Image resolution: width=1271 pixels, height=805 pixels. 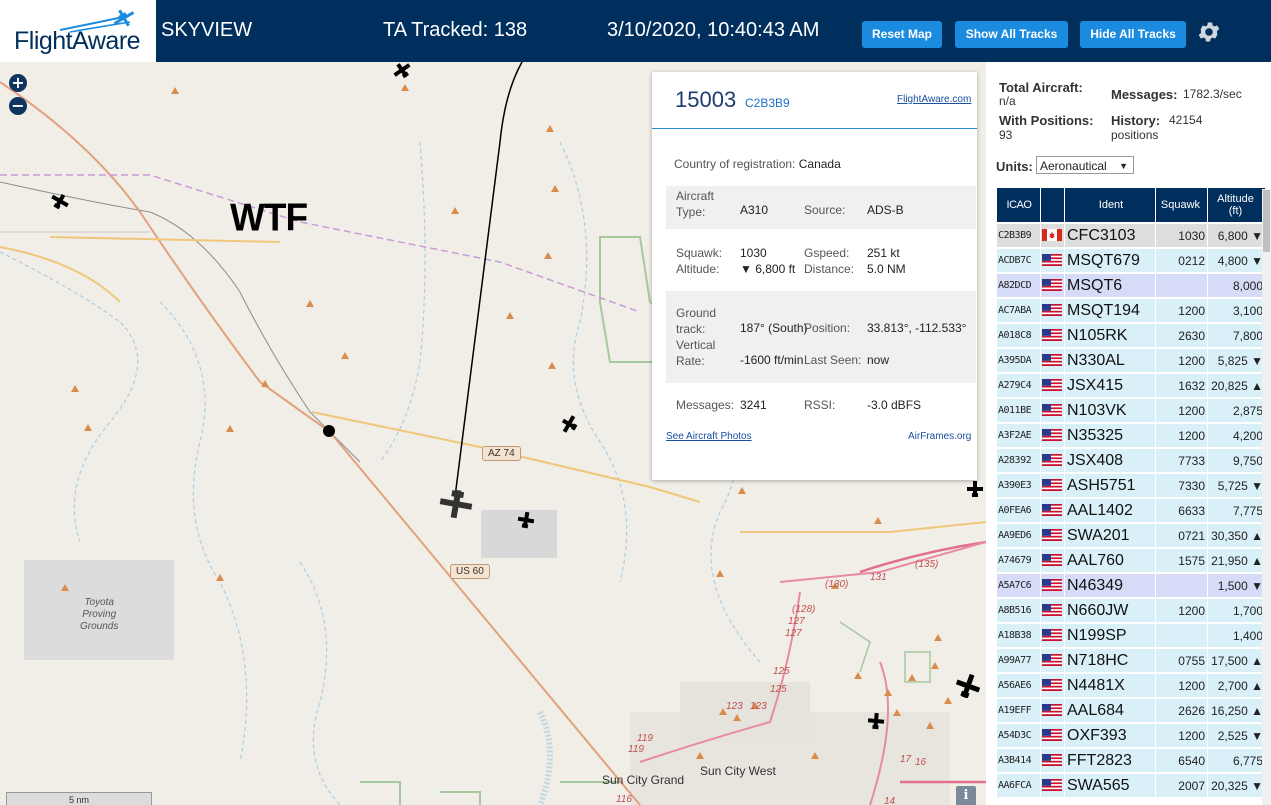 What do you see at coordinates (1131, 235) in the screenshot?
I see `table-row: C2B3B9 CFC3103 1030 6,800 ▼` at bounding box center [1131, 235].